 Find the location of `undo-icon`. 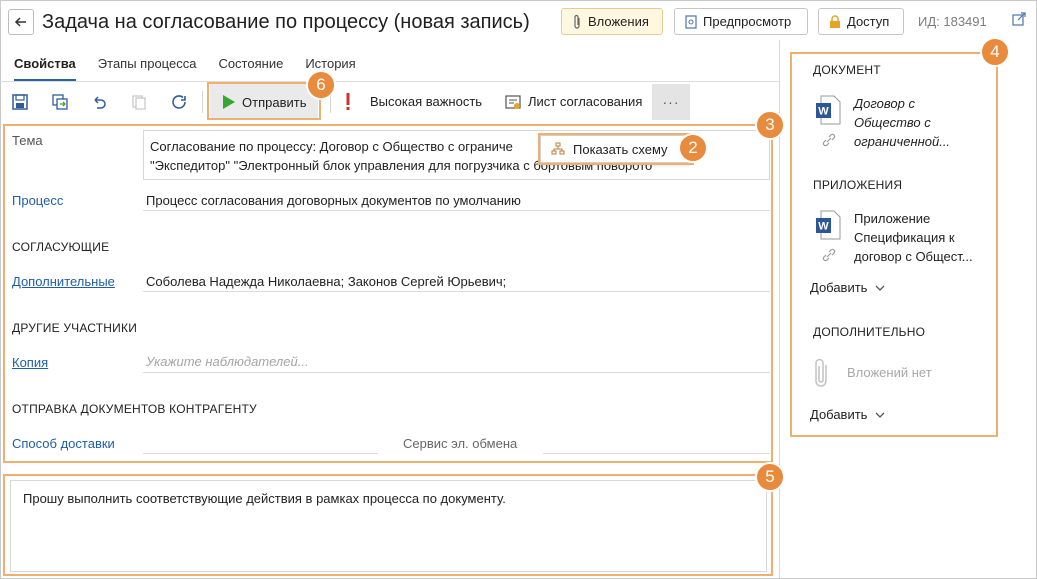

undo-icon is located at coordinates (99, 102).